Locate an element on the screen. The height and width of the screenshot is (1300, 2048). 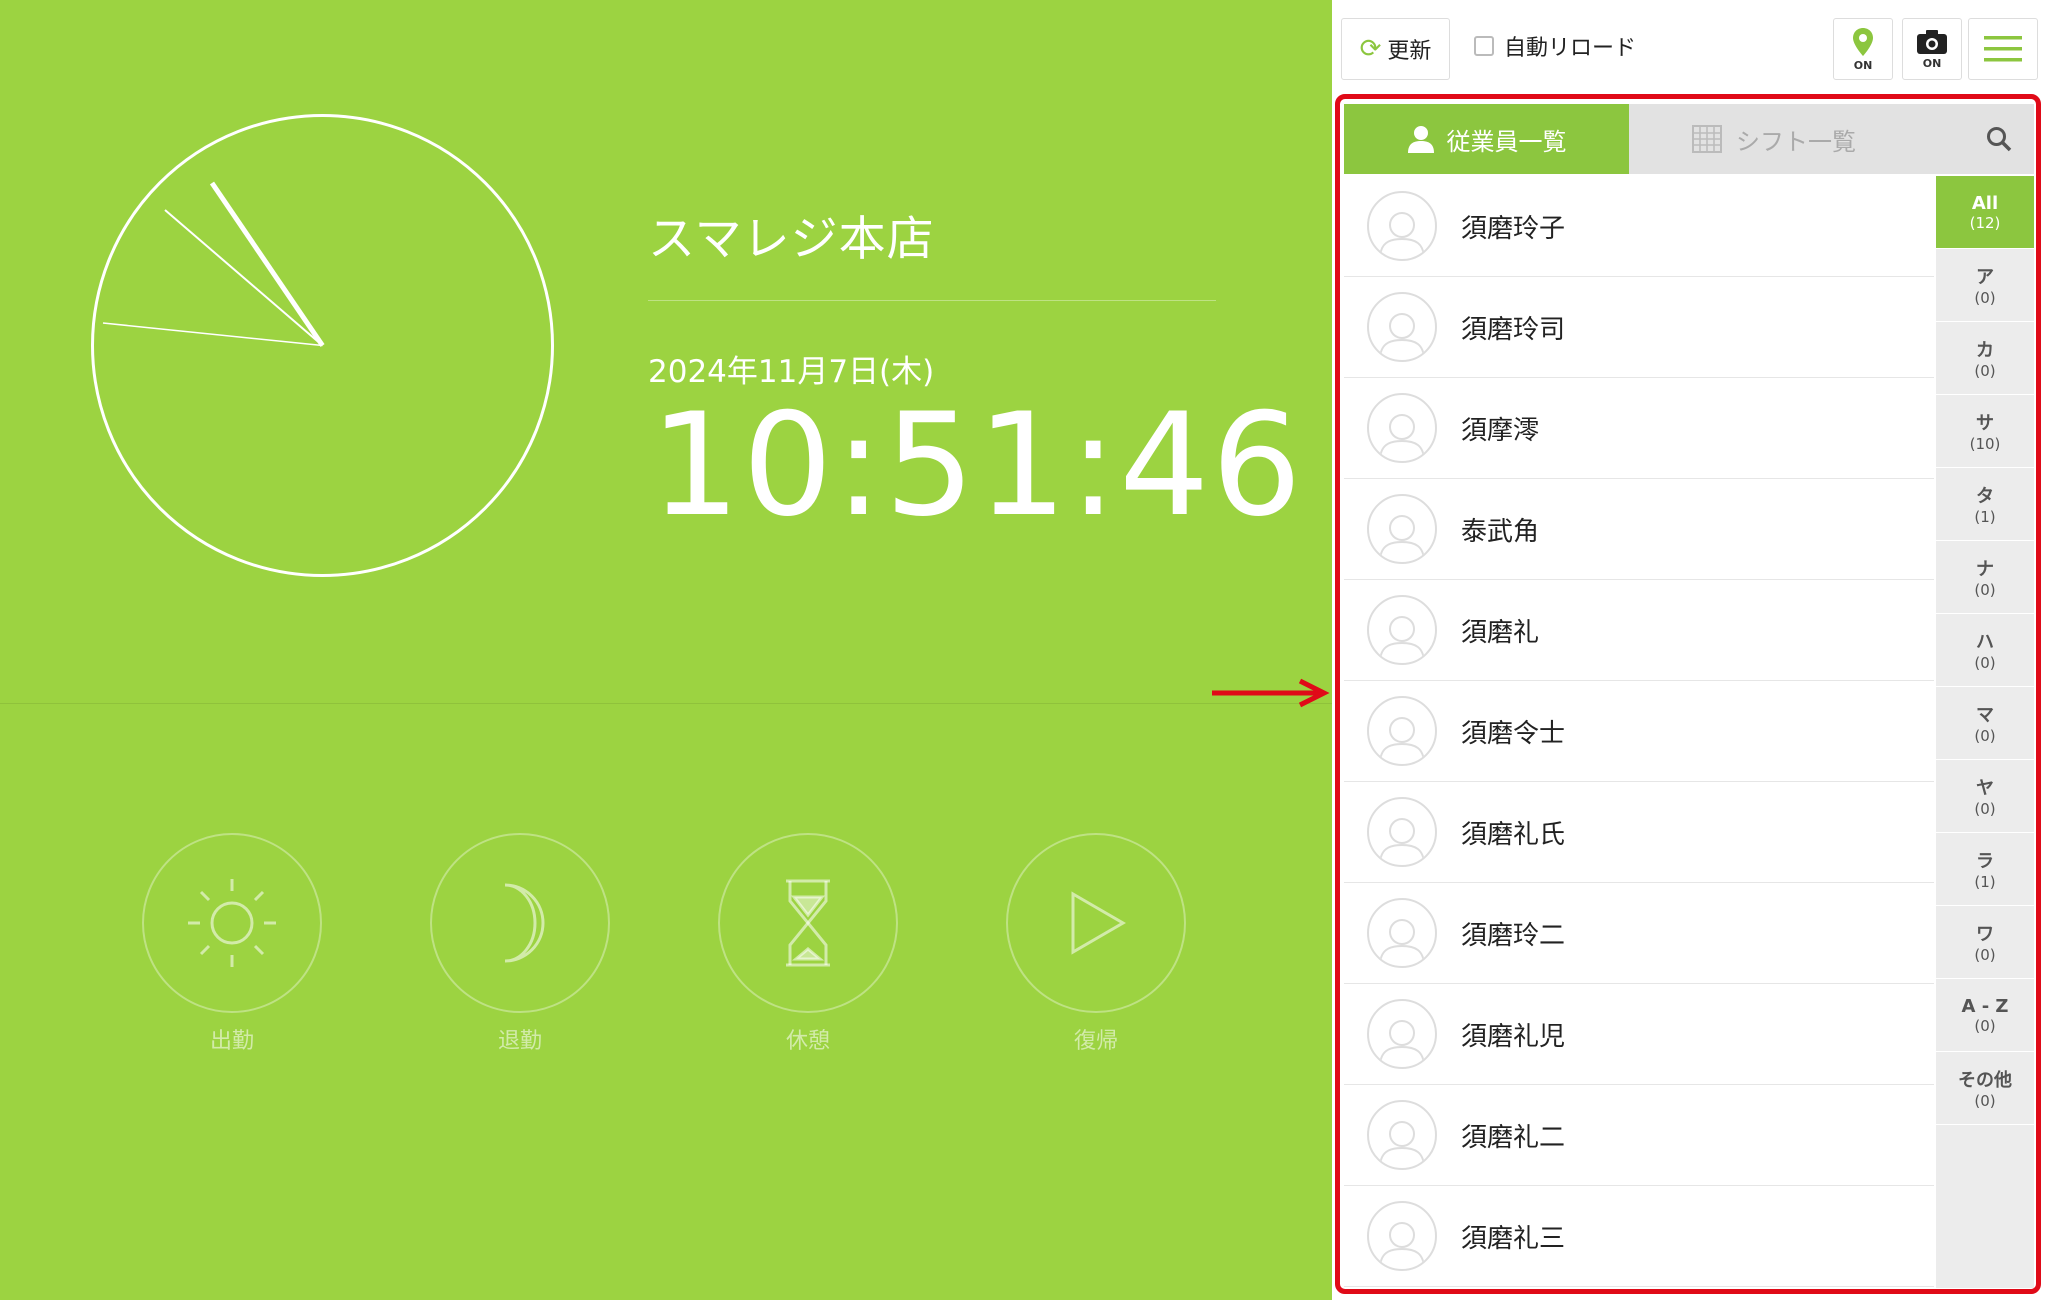
pointer-arrow-icon is located at coordinates (1271, 693).